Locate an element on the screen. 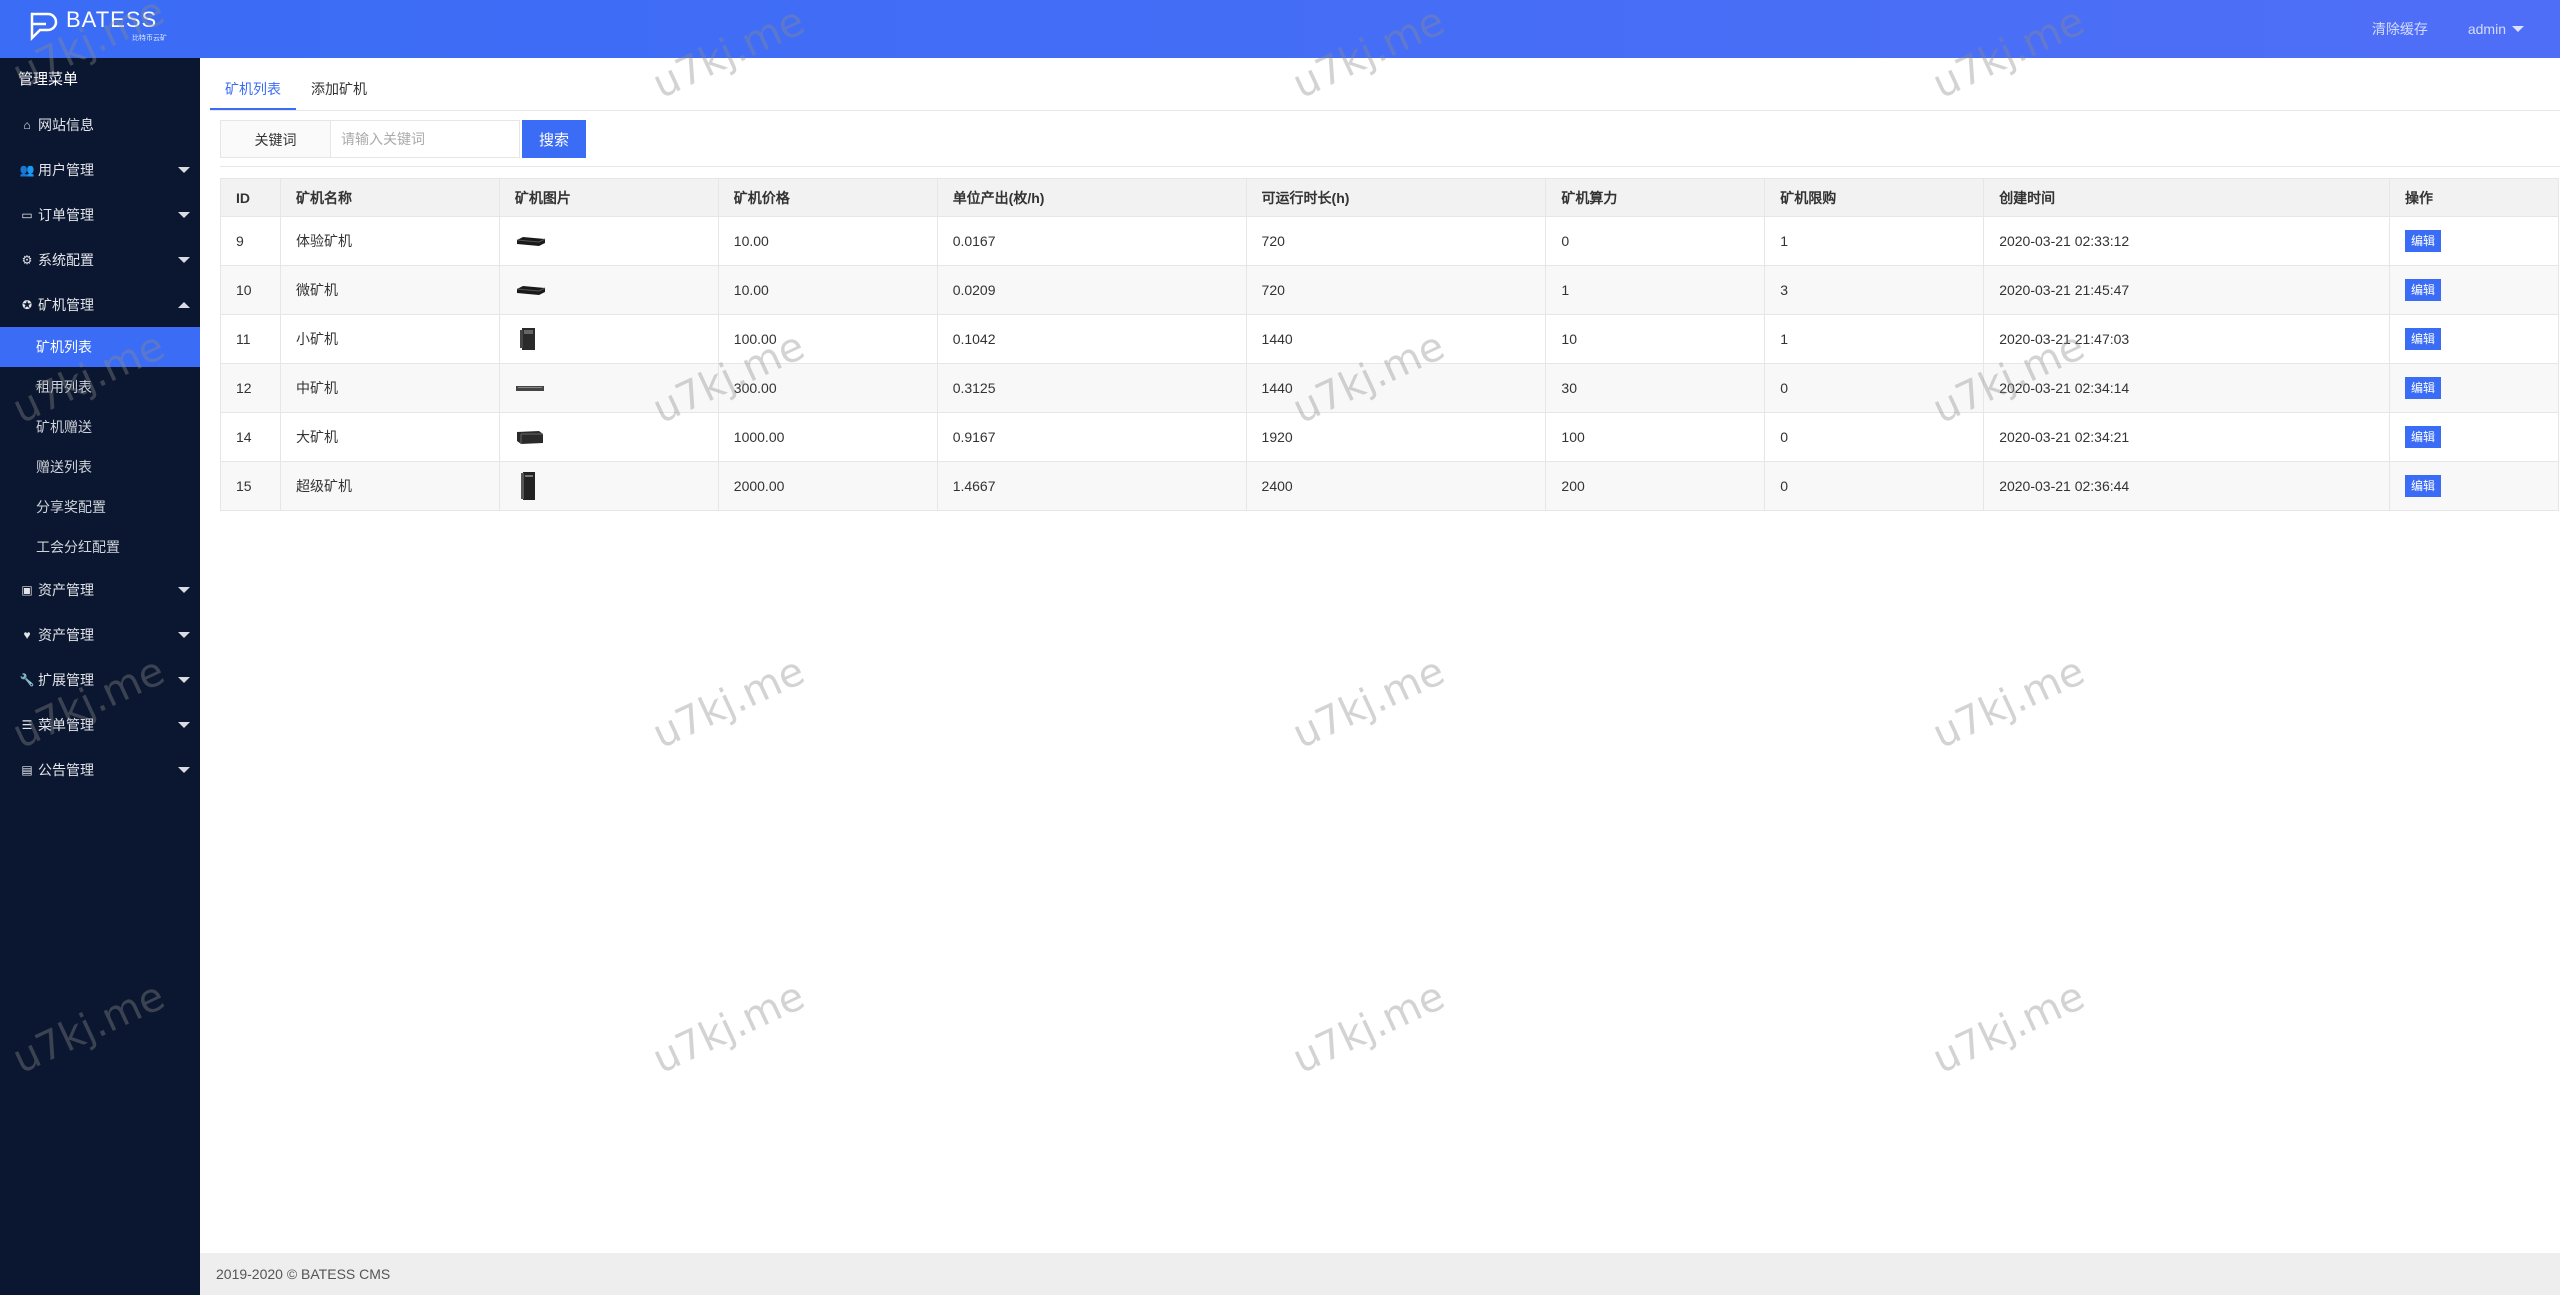  clear-cache-link: 清除缓存 is located at coordinates (2400, 29).